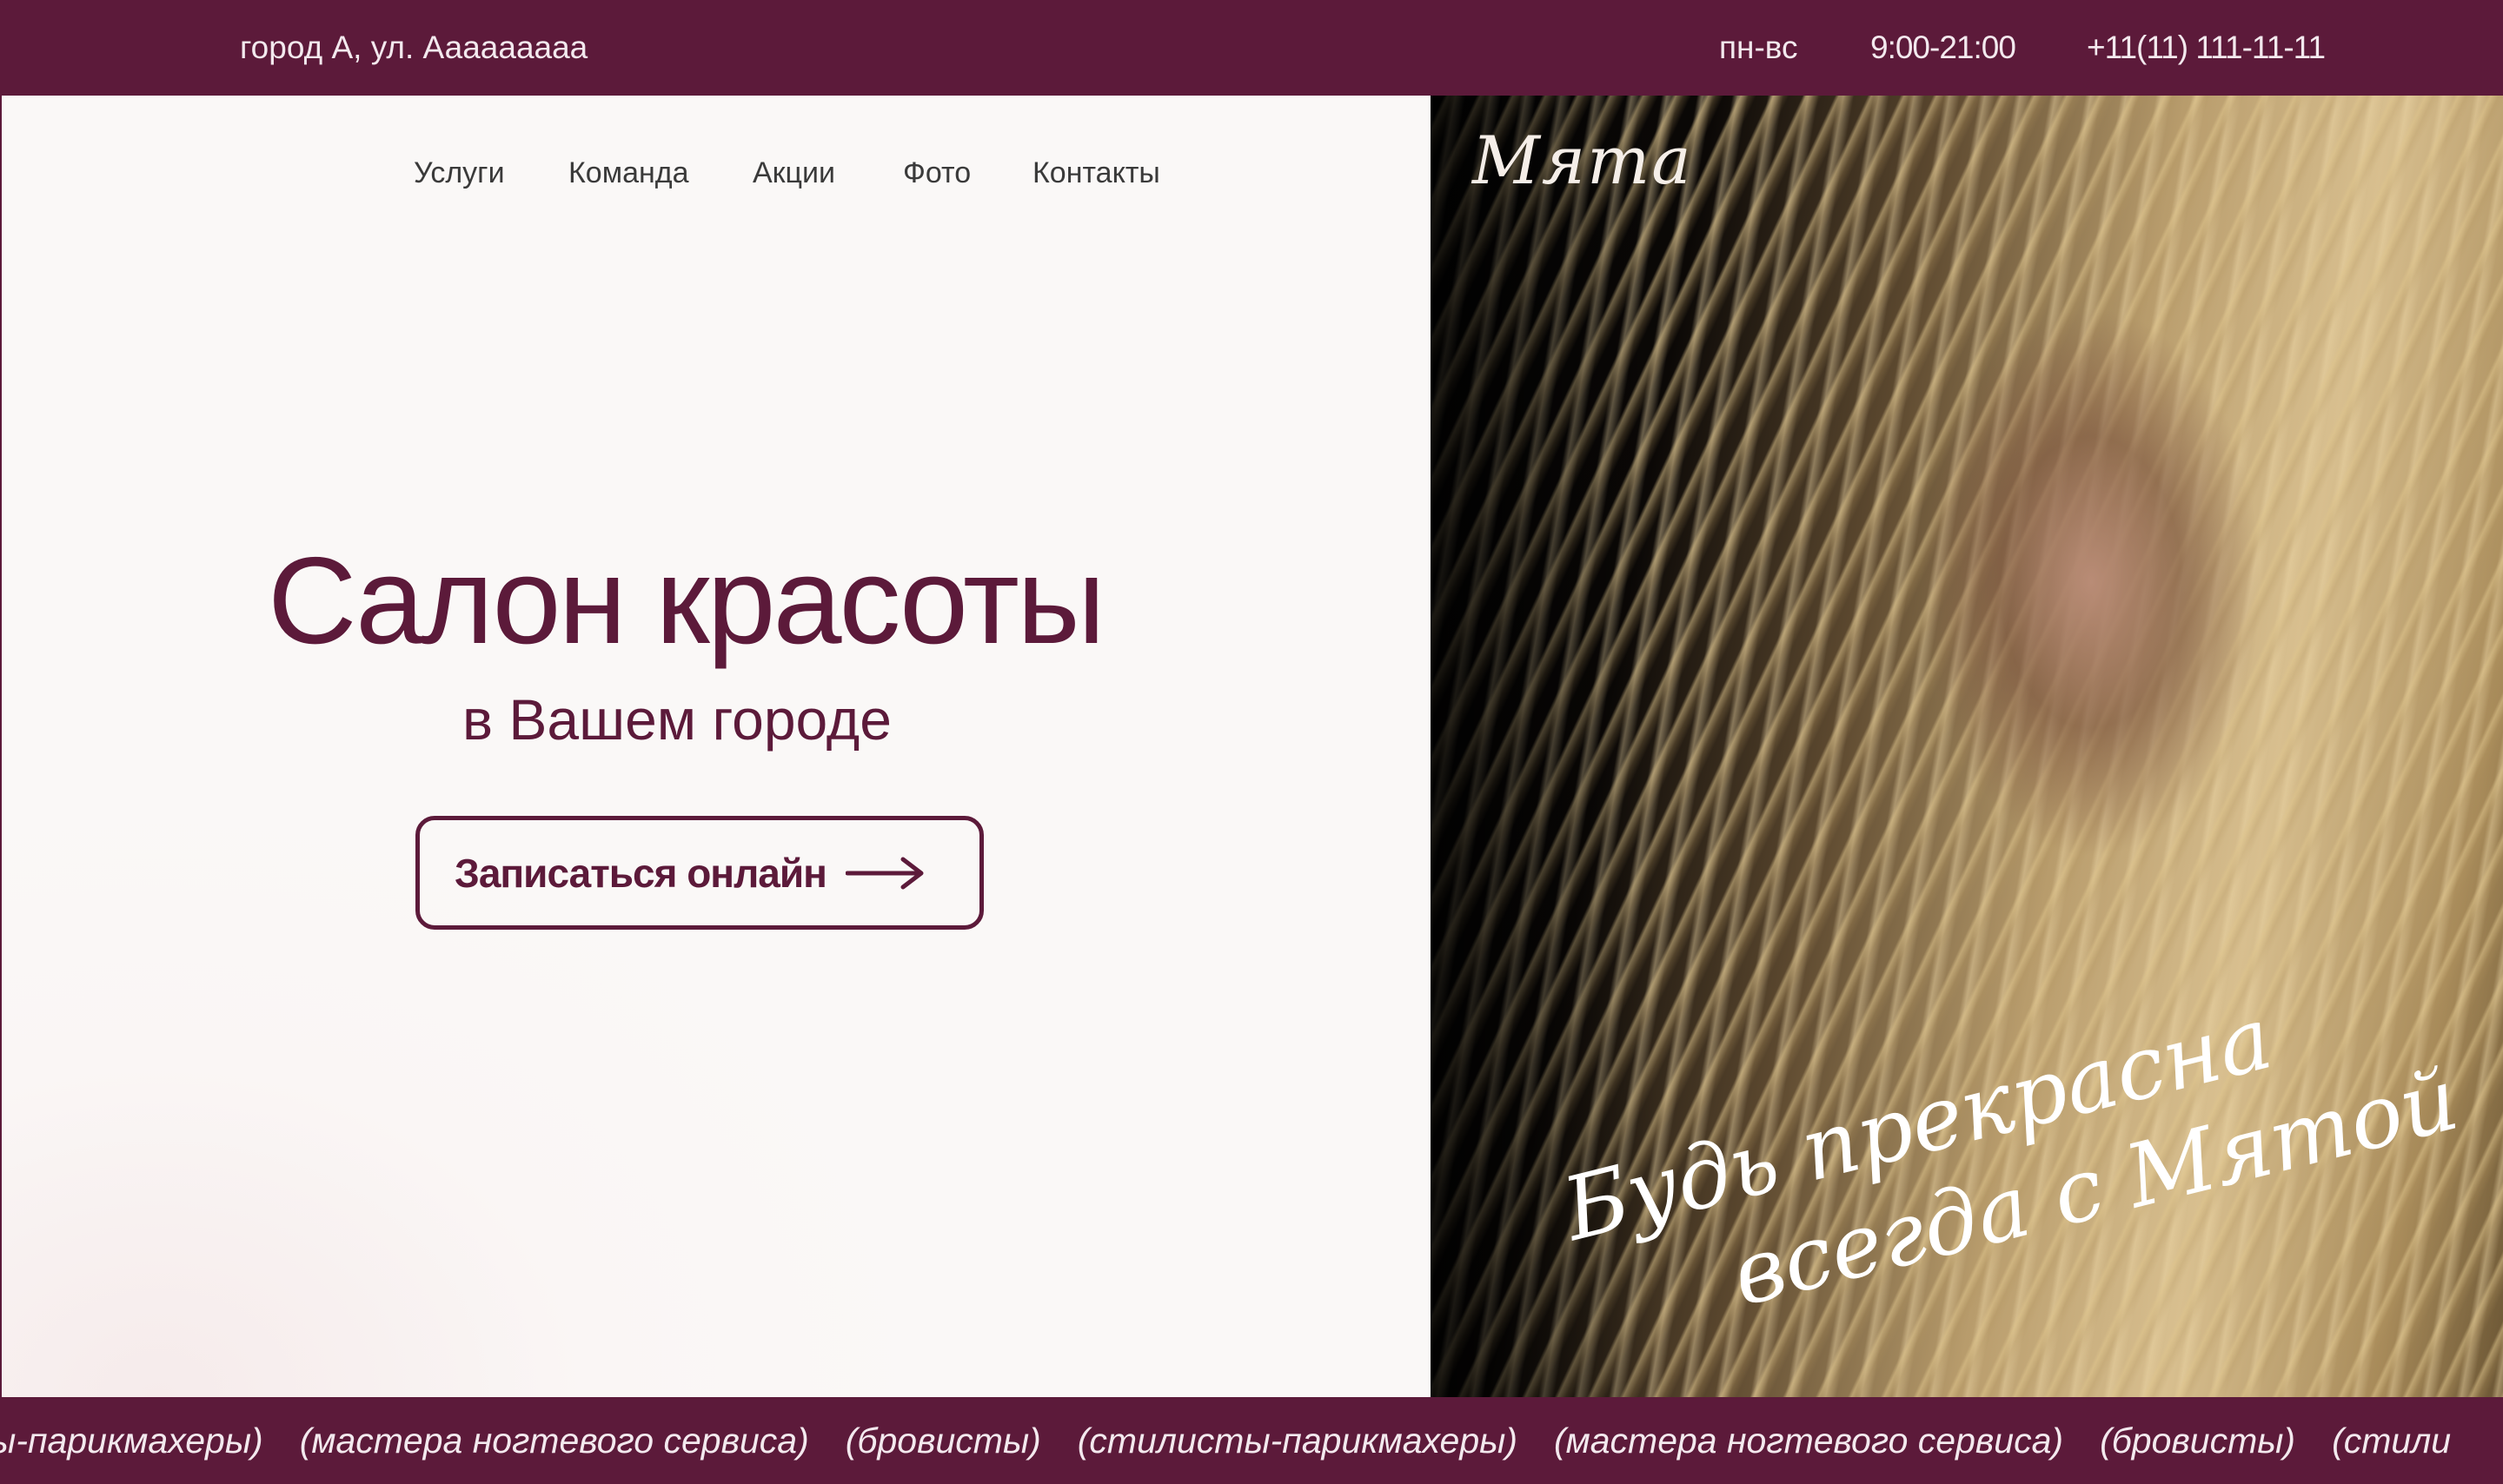  What do you see at coordinates (794, 173) in the screenshot?
I see `nav-item-promotions: Акции` at bounding box center [794, 173].